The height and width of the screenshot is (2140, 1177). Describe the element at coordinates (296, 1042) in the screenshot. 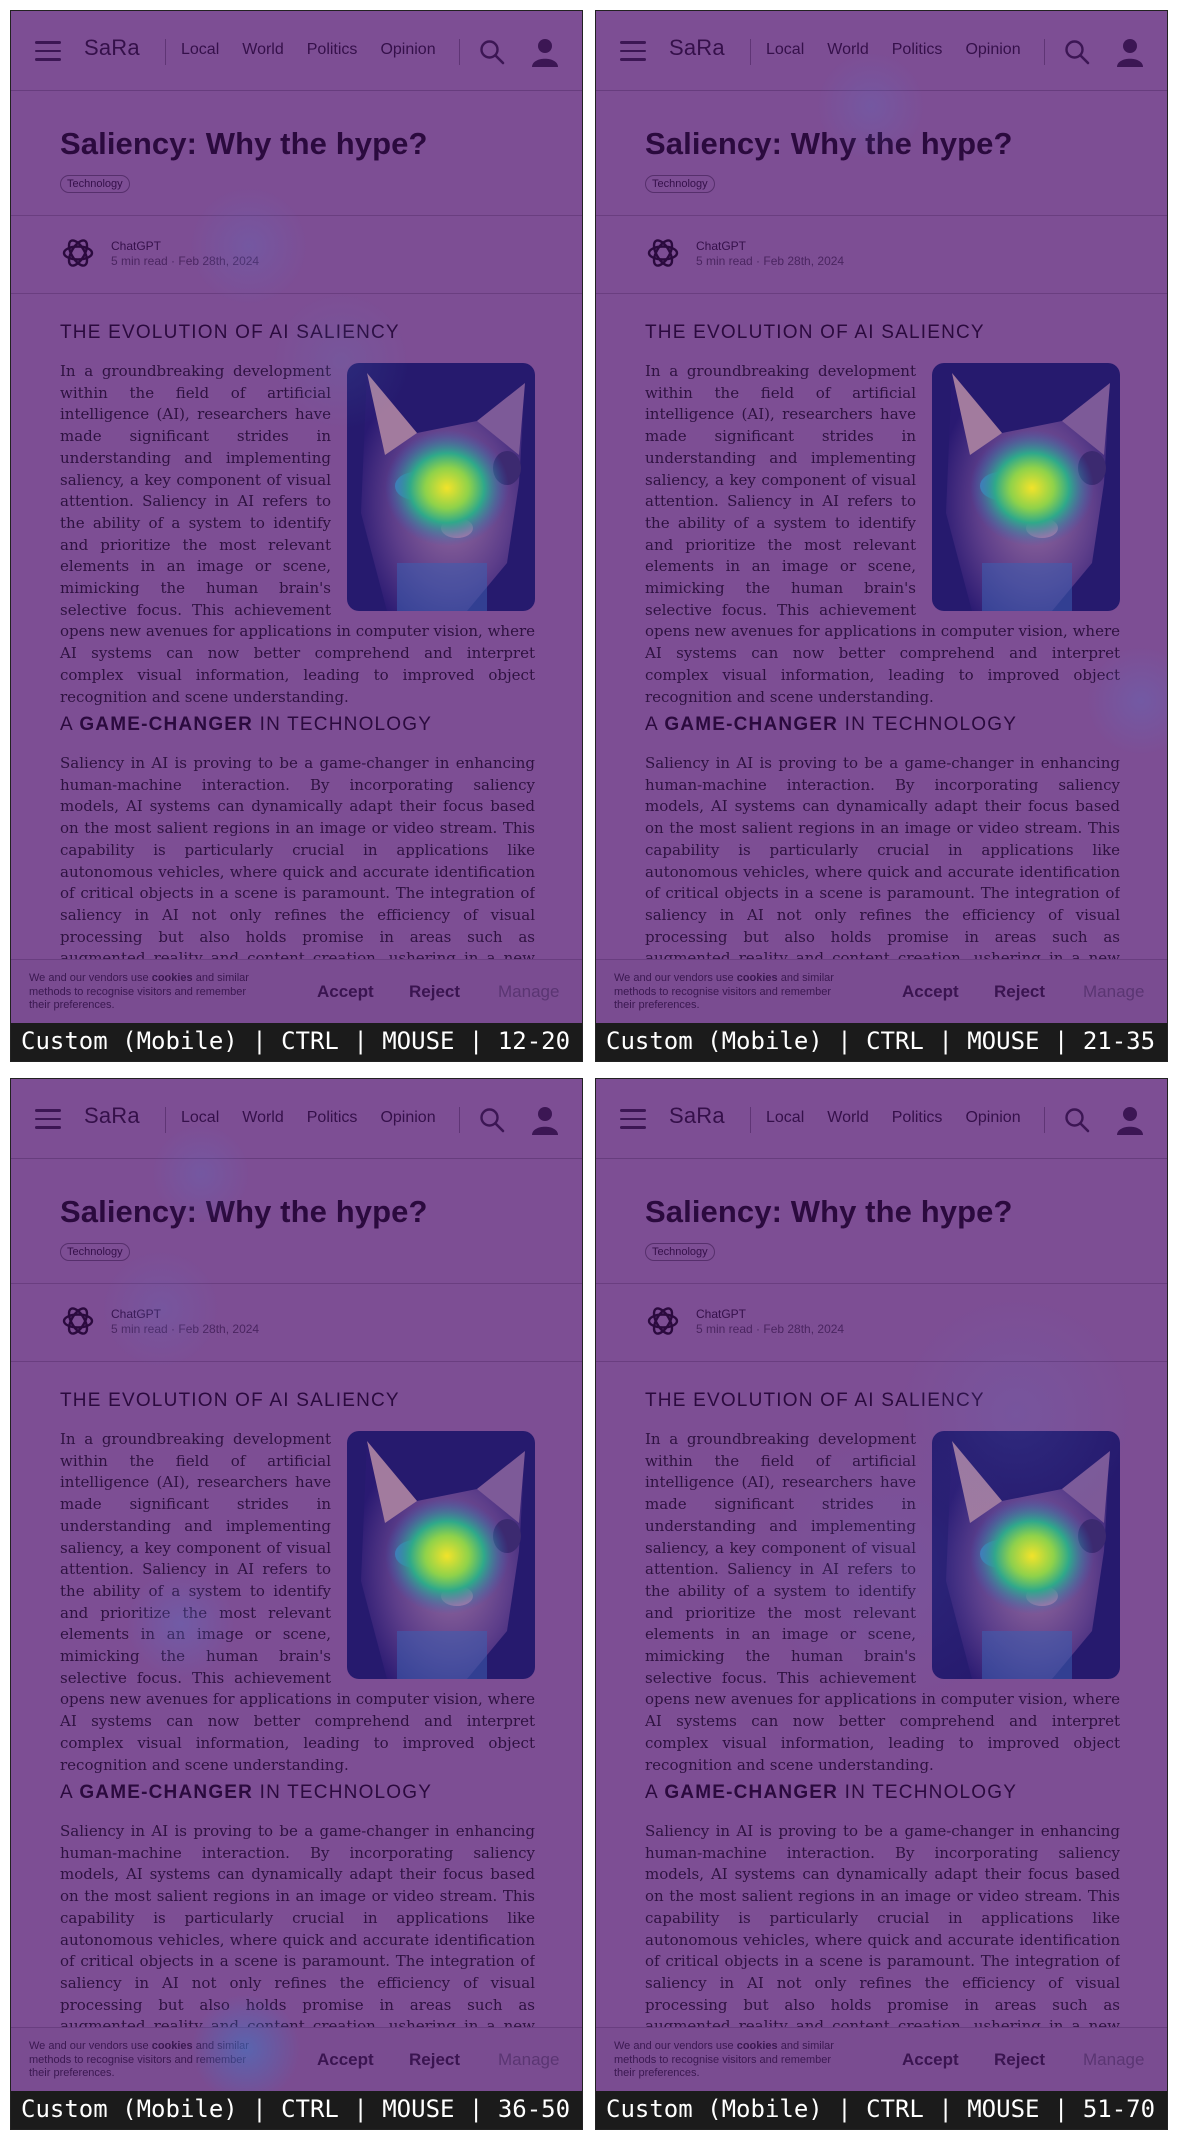

I see `panel-caption: Custom (Mobile) | CTRL | MOUSE | 12-20` at that location.